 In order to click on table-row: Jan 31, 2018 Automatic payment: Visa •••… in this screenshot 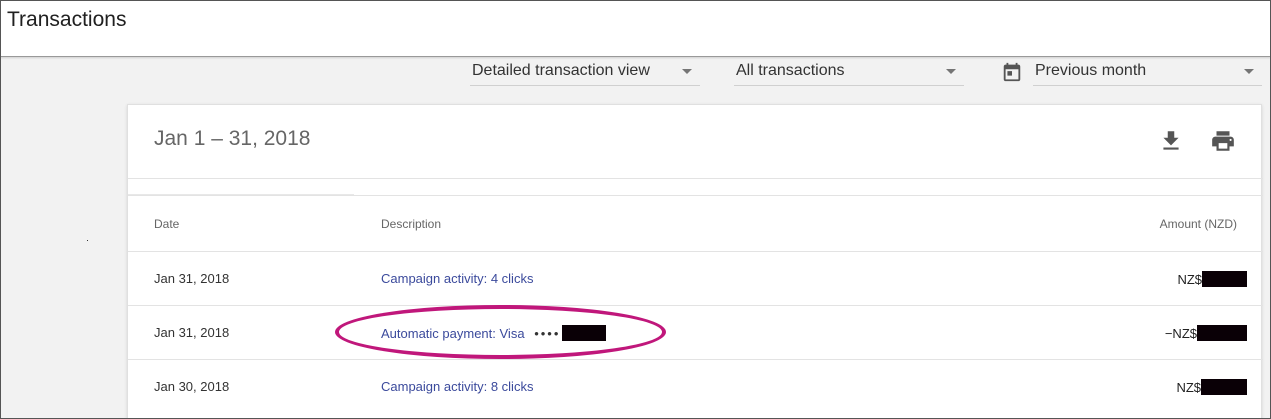, I will do `click(695, 332)`.